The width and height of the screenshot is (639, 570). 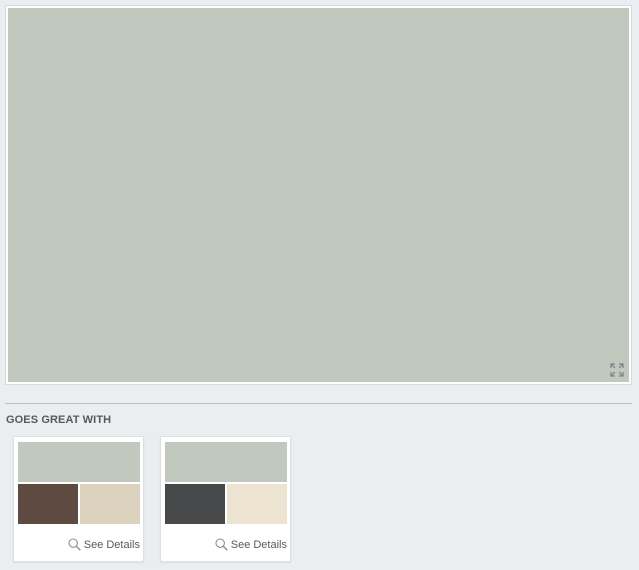 I want to click on expand-icon, so click(x=617, y=370).